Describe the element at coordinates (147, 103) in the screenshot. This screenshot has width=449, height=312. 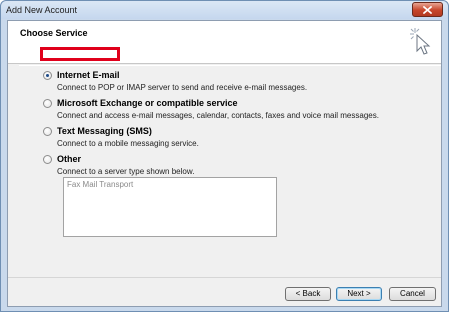
I see `option-label: Microsoft Exchange or compatible service` at that location.